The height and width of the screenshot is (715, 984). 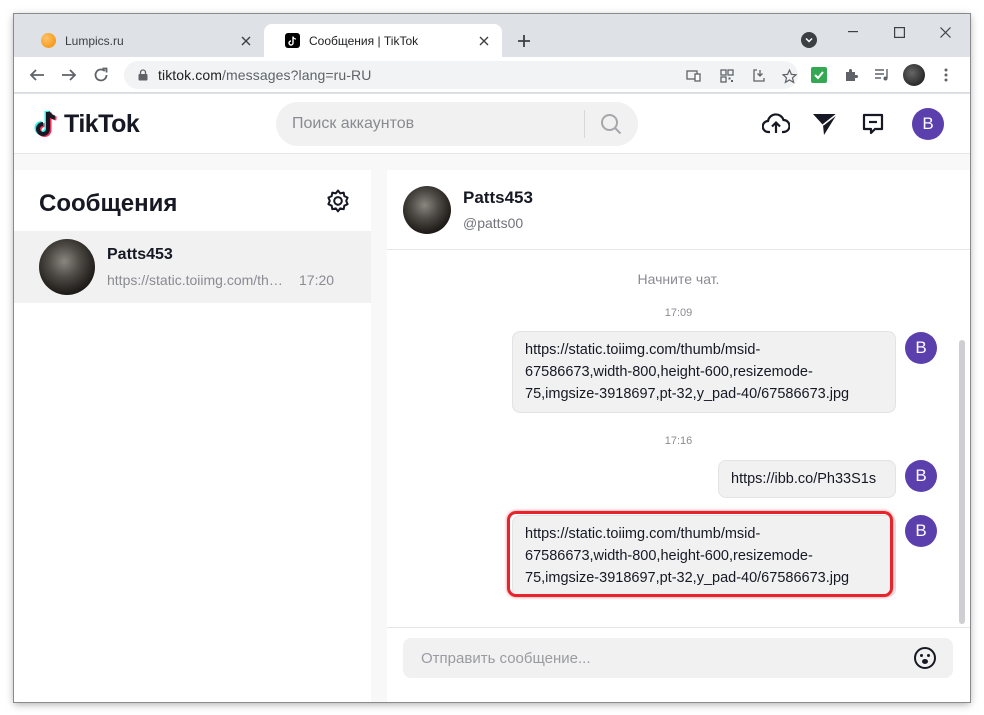 What do you see at coordinates (297, 75) in the screenshot?
I see `url-path: /messages?lang=ru-RU` at bounding box center [297, 75].